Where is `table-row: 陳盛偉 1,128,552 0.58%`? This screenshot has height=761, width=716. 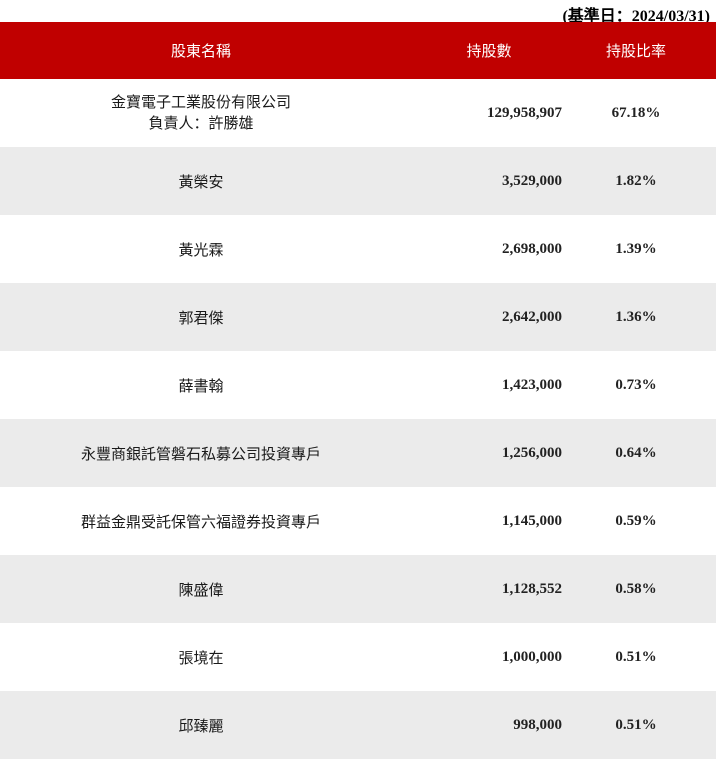 table-row: 陳盛偉 1,128,552 0.58% is located at coordinates (358, 589).